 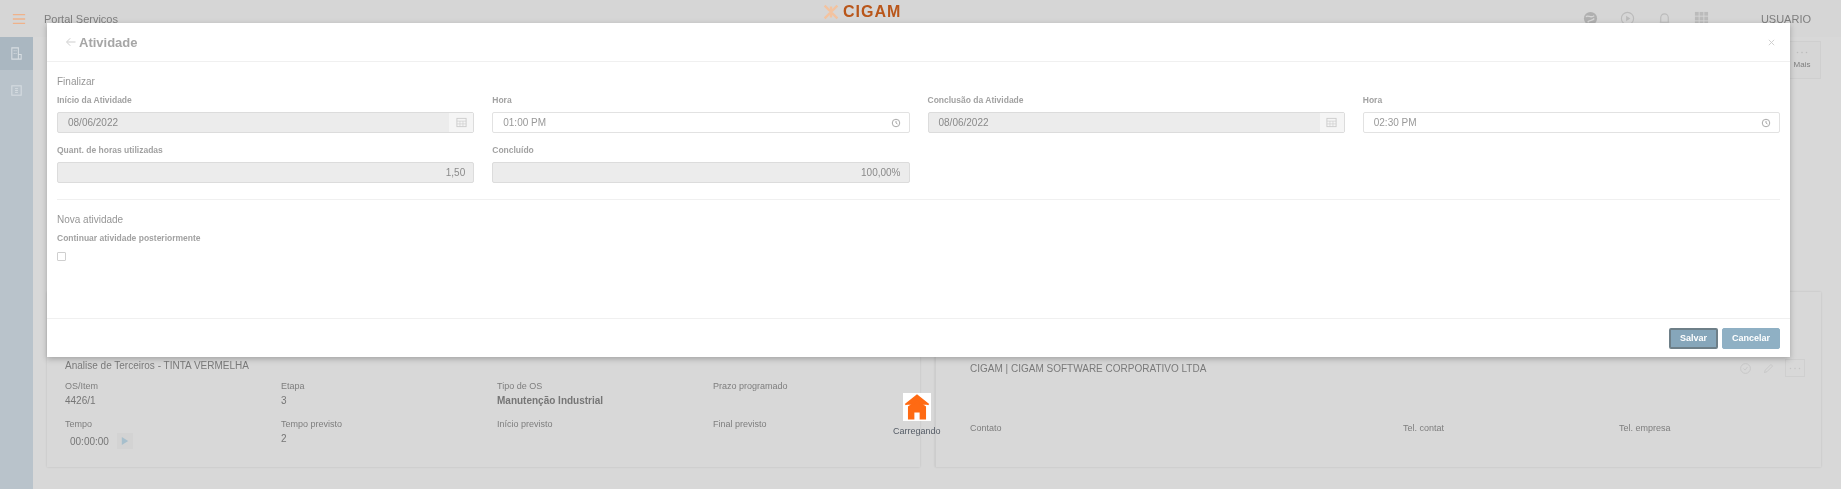 I want to click on field-label: Tempo previsto, so click(x=312, y=424).